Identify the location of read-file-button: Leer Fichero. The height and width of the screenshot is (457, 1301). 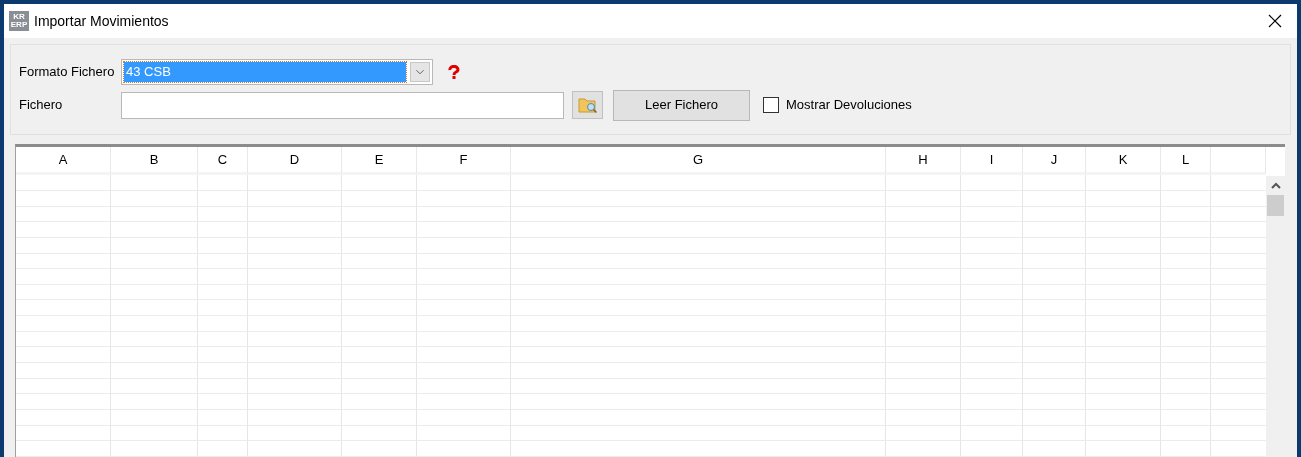
(681, 105).